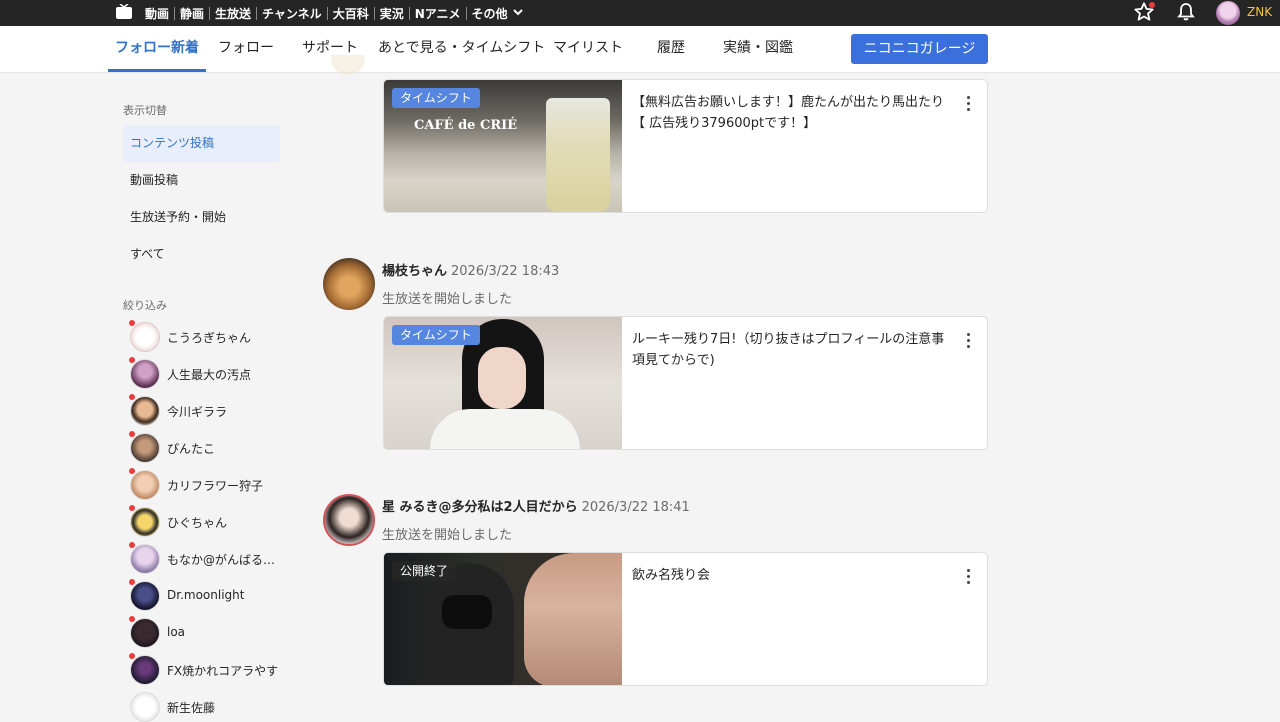 The width and height of the screenshot is (1280, 722). What do you see at coordinates (201, 254) in the screenshot?
I see `sidebar-item-all: すべて` at bounding box center [201, 254].